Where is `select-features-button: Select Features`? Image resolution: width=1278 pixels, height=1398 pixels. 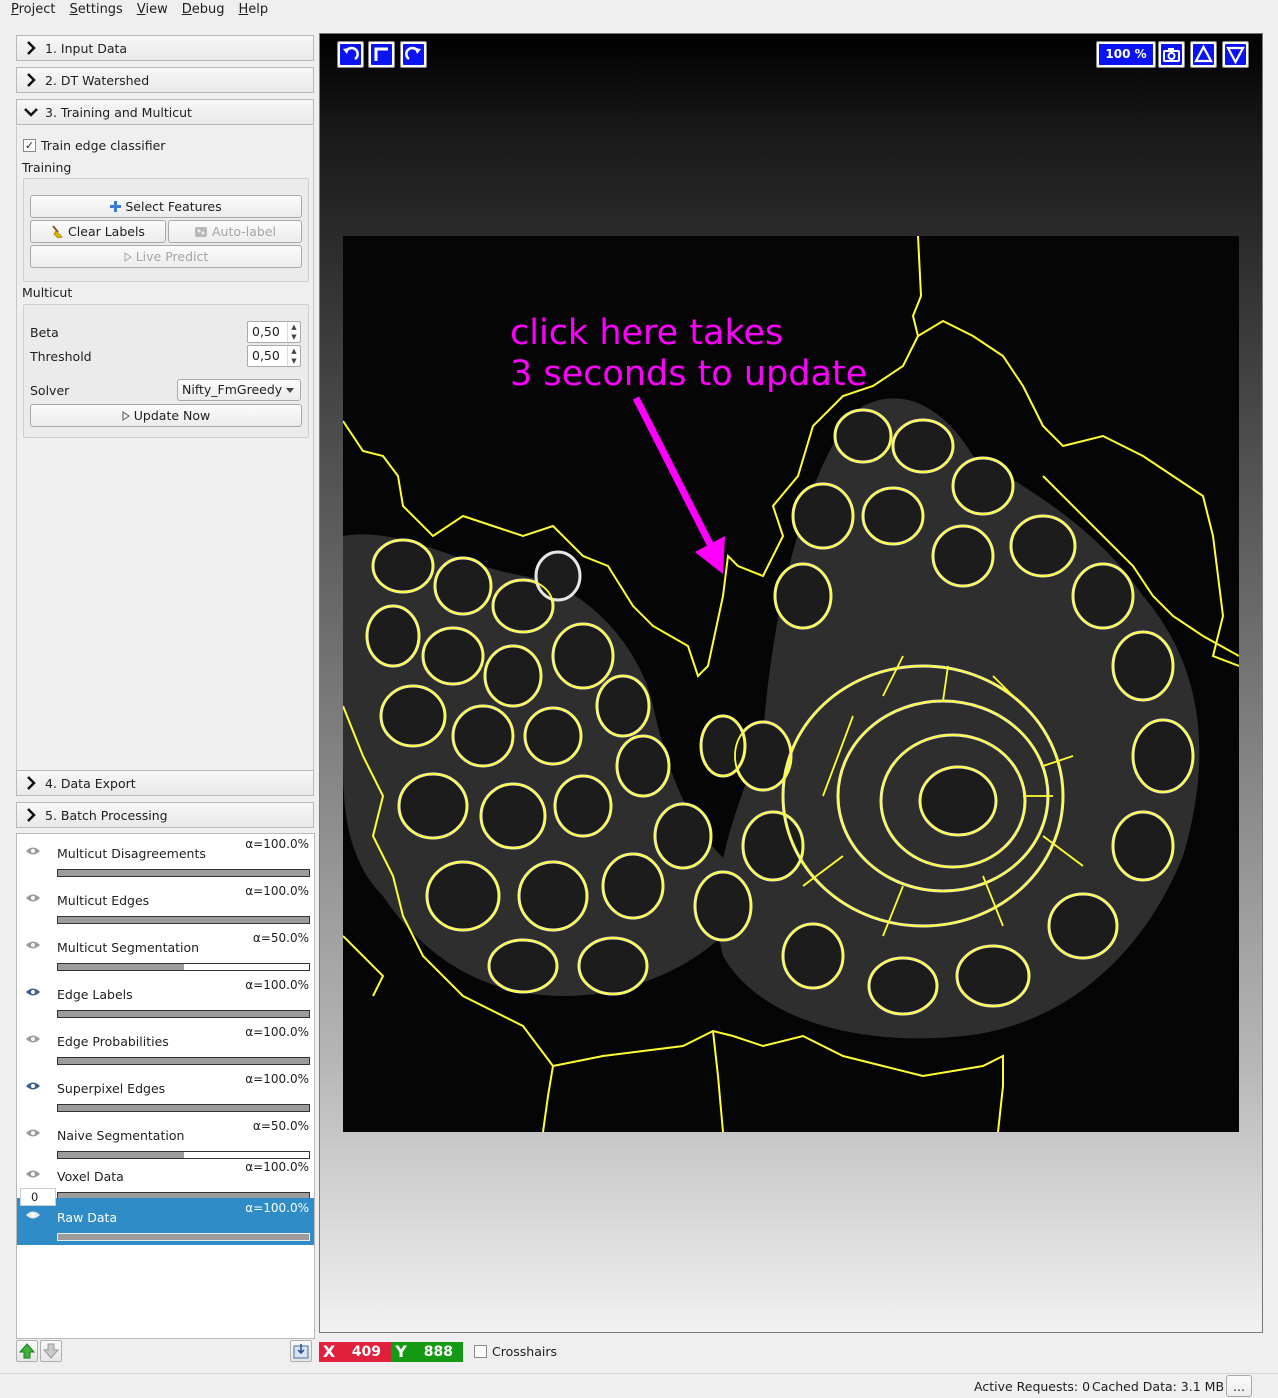
select-features-button: Select Features is located at coordinates (166, 206).